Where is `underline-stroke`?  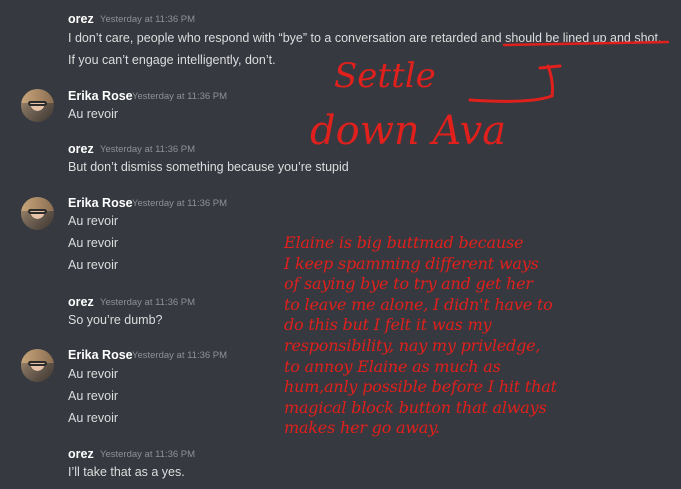
underline-stroke is located at coordinates (586, 43).